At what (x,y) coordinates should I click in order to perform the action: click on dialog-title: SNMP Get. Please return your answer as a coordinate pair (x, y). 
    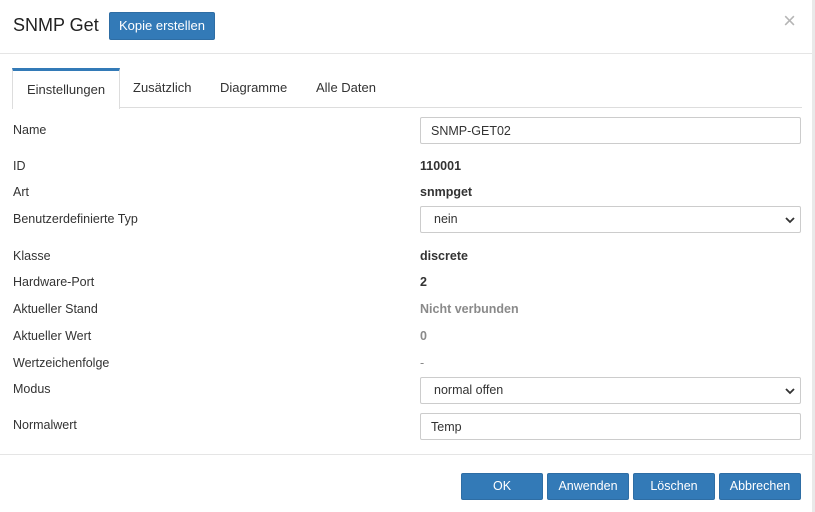
    Looking at the image, I should click on (56, 25).